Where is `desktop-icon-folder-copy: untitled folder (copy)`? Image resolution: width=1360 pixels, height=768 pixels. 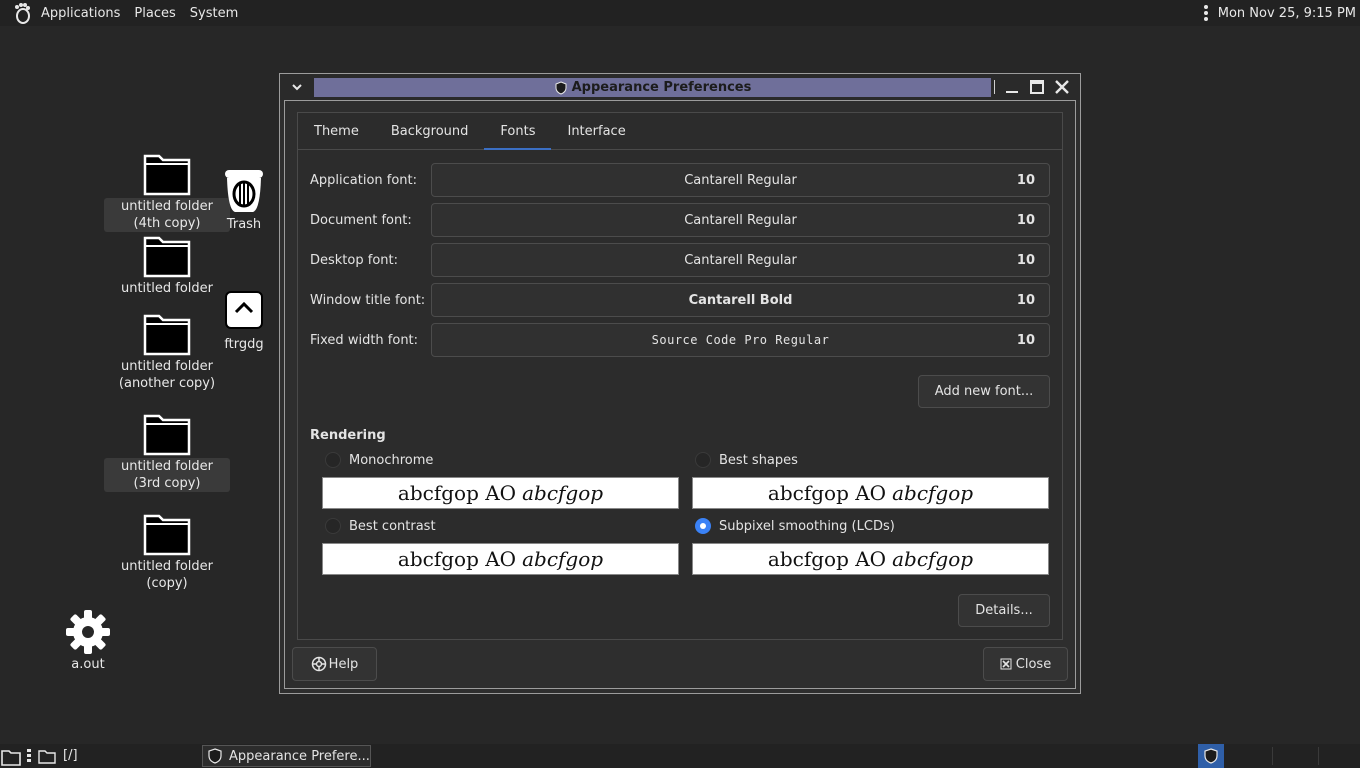 desktop-icon-folder-copy: untitled folder (copy) is located at coordinates (167, 550).